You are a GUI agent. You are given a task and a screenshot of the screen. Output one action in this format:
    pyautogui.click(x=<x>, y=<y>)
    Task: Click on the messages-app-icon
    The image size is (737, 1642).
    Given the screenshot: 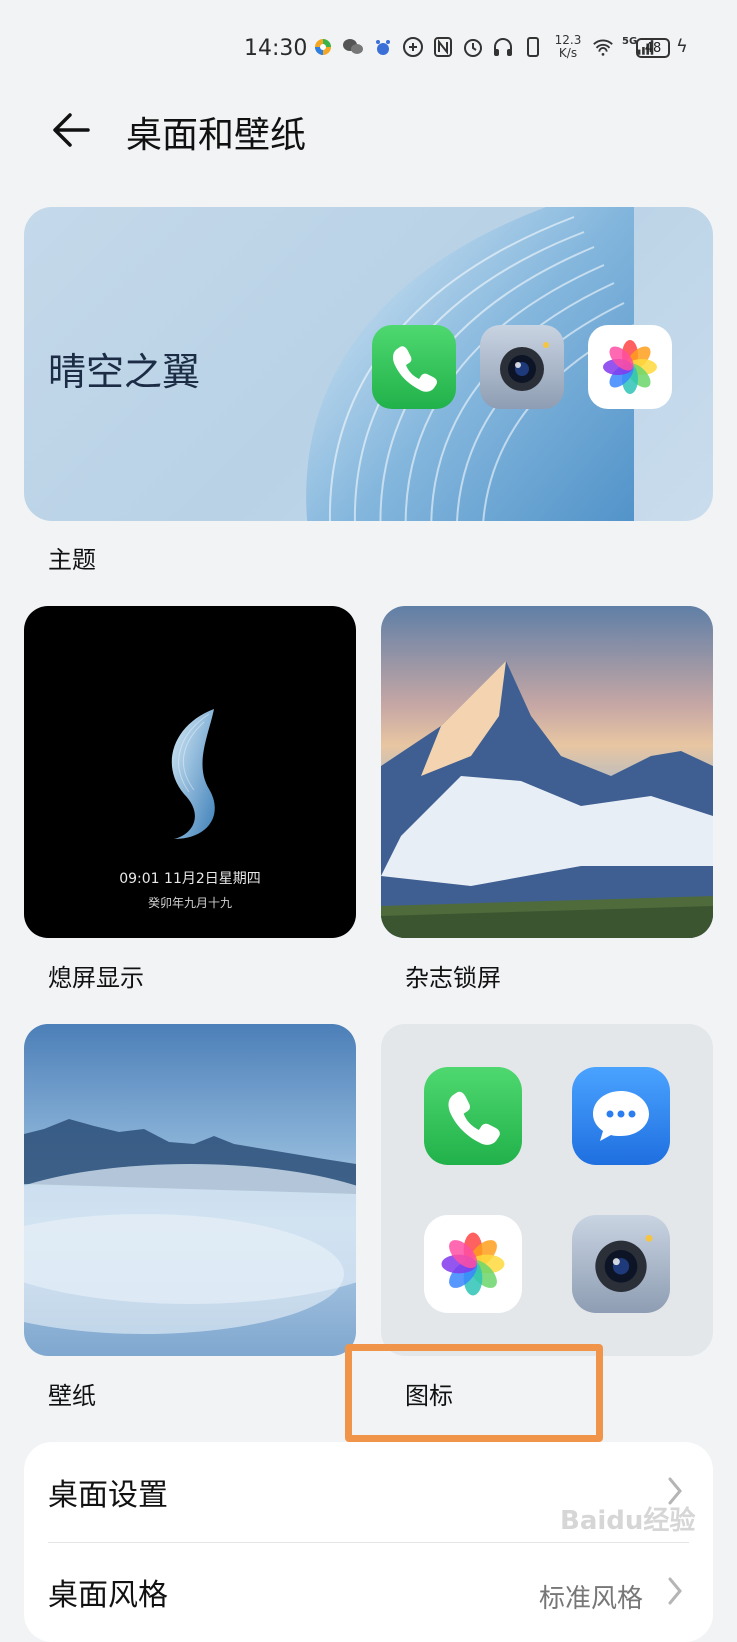 What is the action you would take?
    pyautogui.click(x=621, y=1116)
    